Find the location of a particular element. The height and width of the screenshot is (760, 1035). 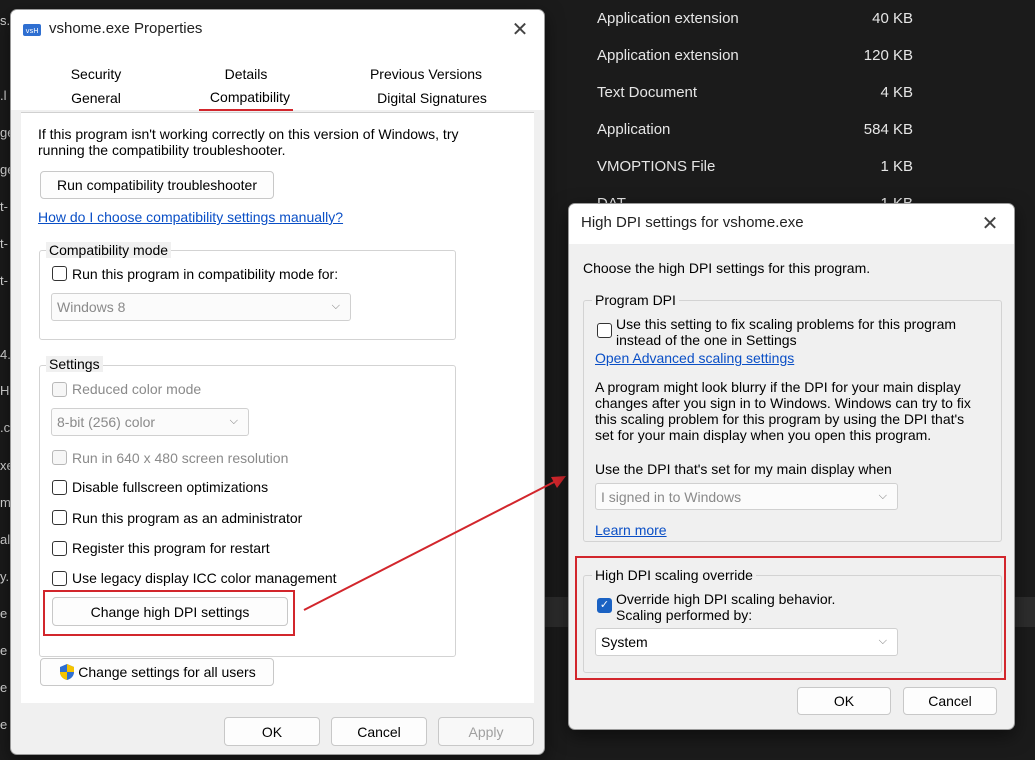

cancel-button: Cancel is located at coordinates (950, 701).